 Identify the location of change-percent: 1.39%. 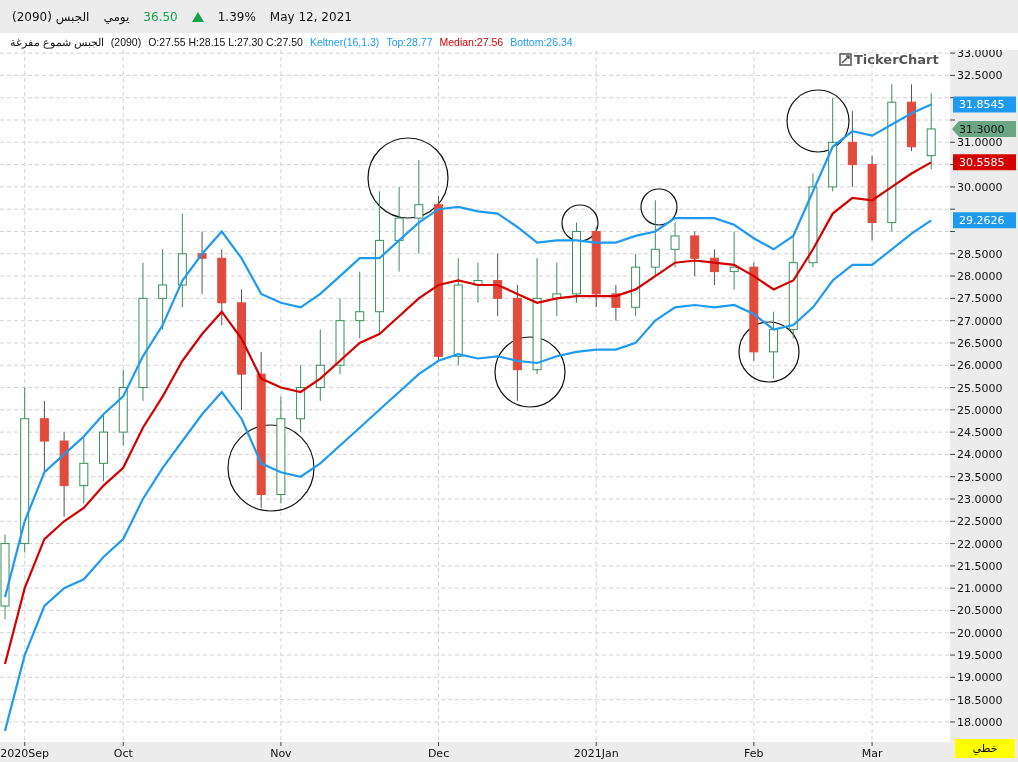
(236, 16).